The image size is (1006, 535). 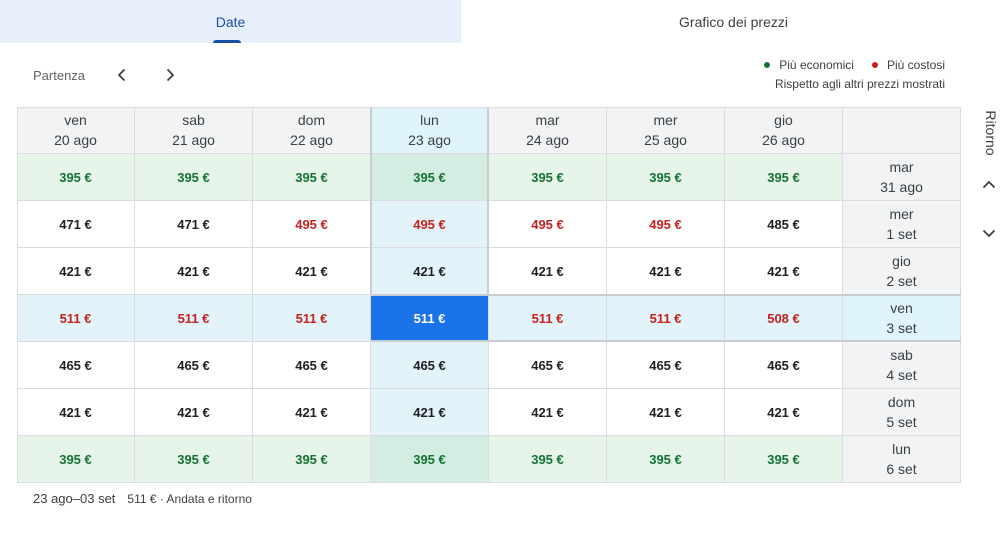 What do you see at coordinates (901, 261) in the screenshot?
I see `return-day: gio` at bounding box center [901, 261].